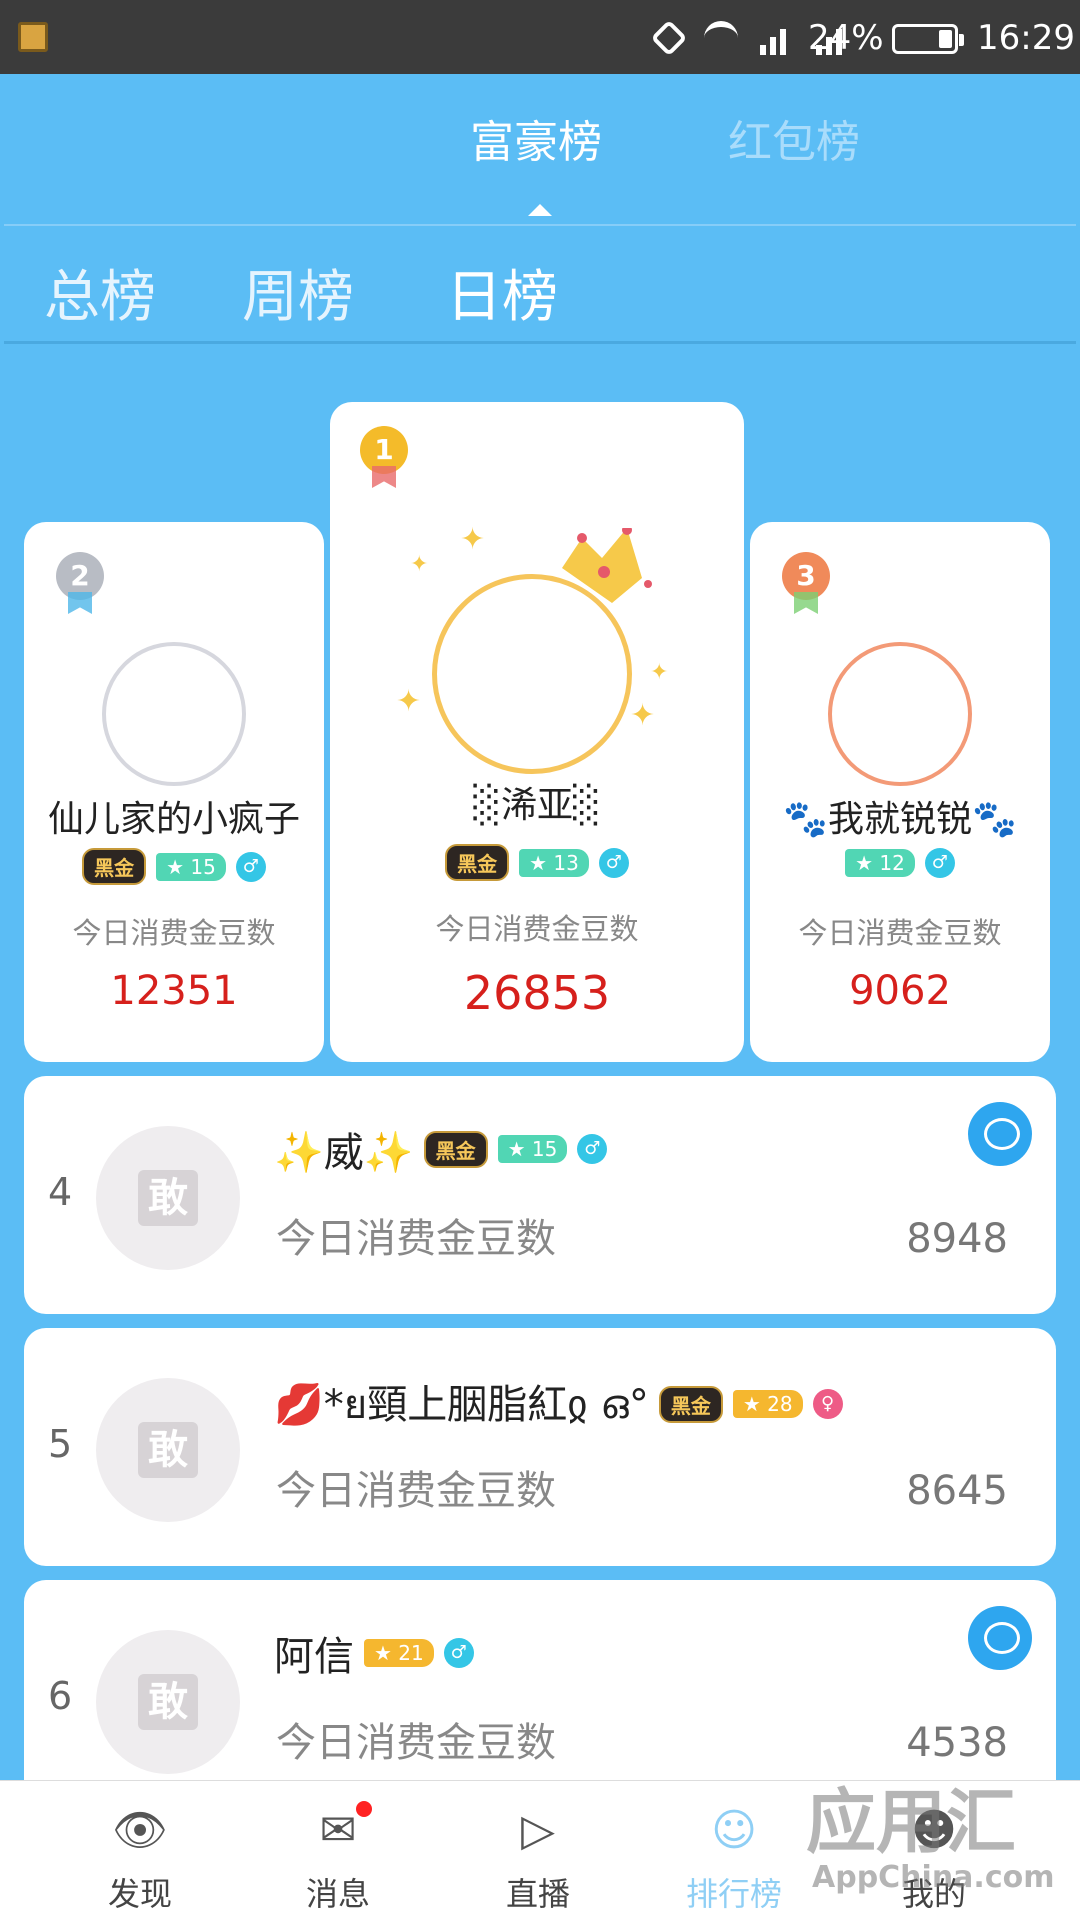 The image size is (1080, 1920). I want to click on tab-red-packet-list: 红包榜, so click(794, 138).